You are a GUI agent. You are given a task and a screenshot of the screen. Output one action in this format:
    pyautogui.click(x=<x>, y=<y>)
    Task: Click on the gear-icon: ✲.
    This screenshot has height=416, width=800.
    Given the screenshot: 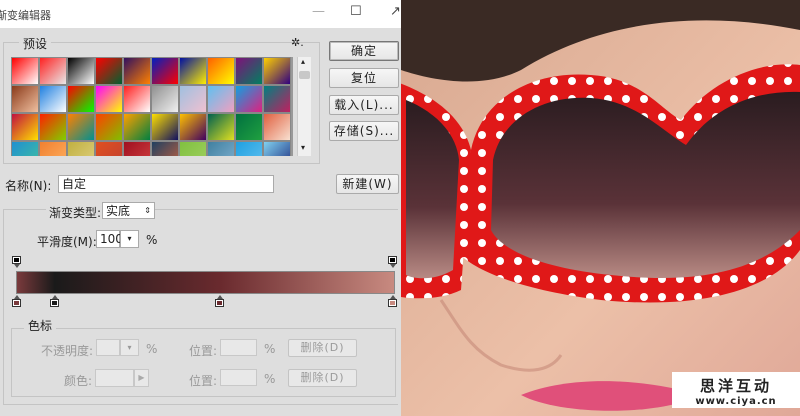 What is the action you would take?
    pyautogui.click(x=297, y=42)
    